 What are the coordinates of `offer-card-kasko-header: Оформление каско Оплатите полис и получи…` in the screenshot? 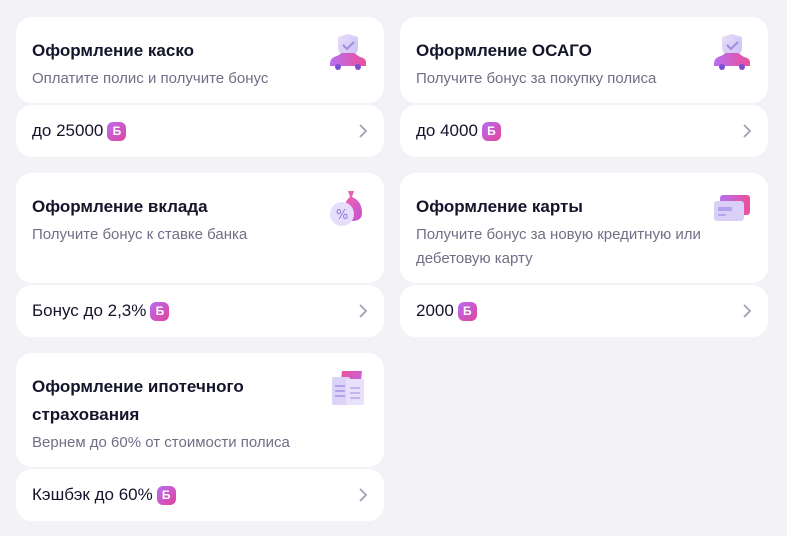 It's located at (200, 60).